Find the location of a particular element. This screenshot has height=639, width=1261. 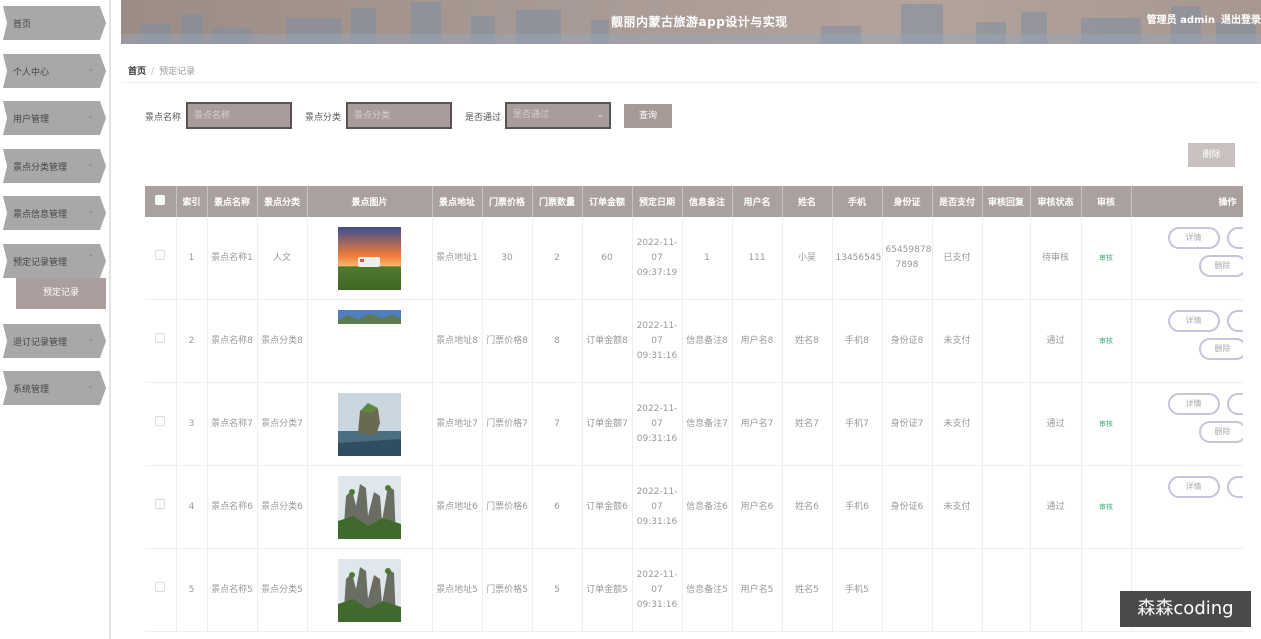

sidebar-item-category-management: 景点分类管理 ⌄ is located at coordinates (54, 166).